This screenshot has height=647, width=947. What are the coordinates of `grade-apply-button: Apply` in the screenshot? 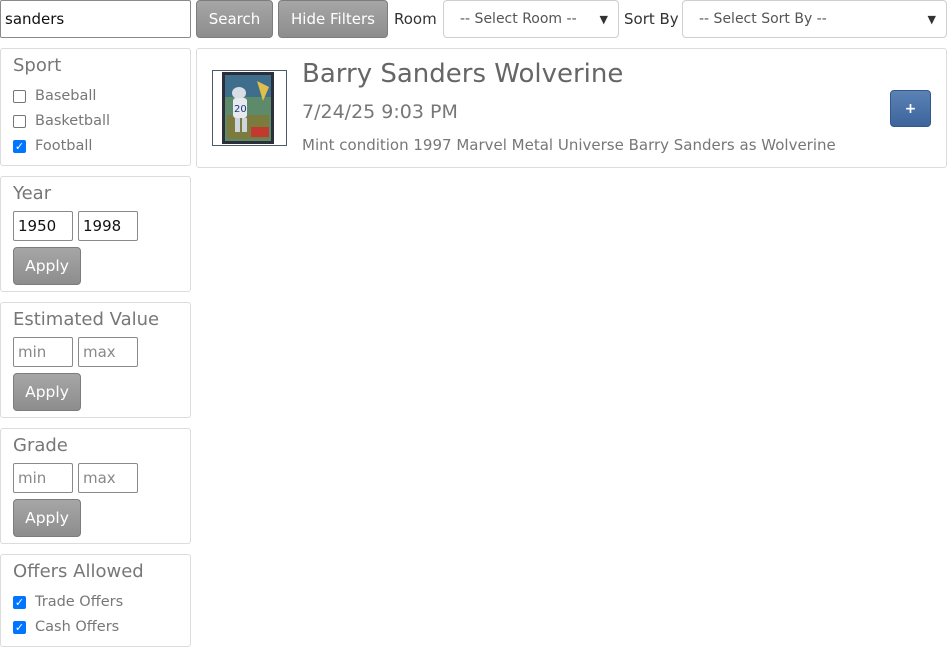 It's located at (47, 518).